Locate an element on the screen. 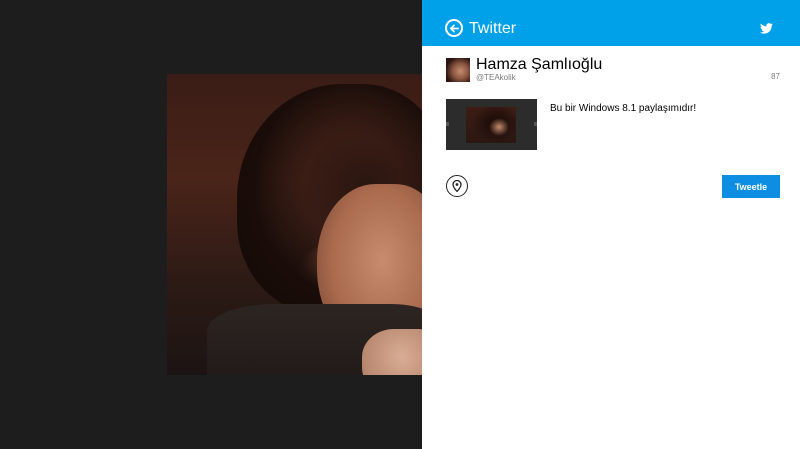 The height and width of the screenshot is (449, 800). twitter-bird-icon is located at coordinates (766, 28).